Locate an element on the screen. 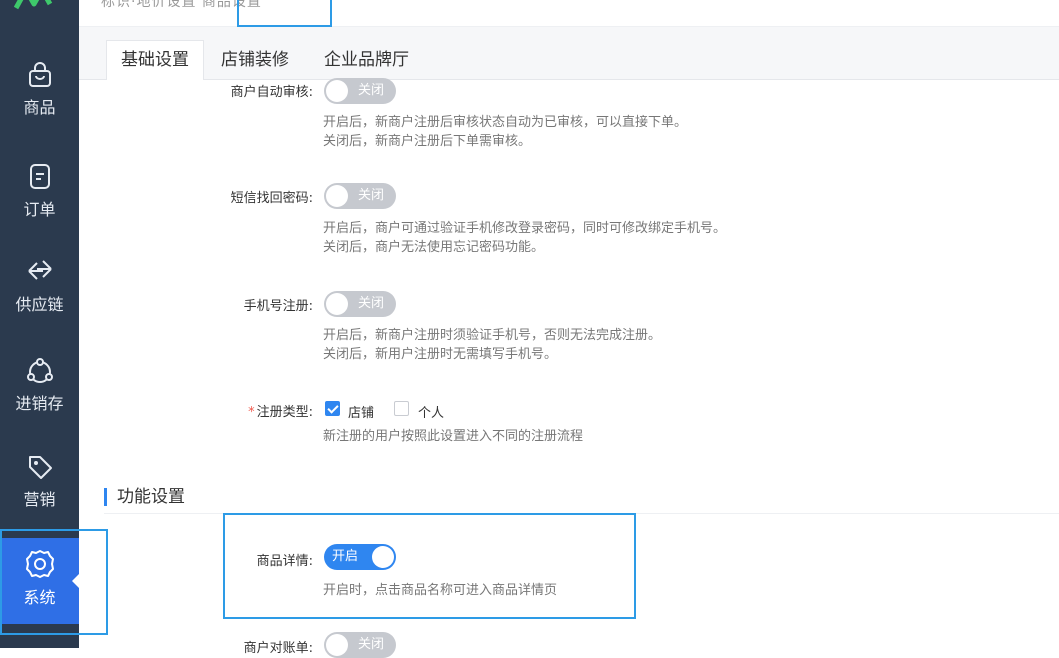 This screenshot has height=658, width=1059. sidebar-item-system: 系统 is located at coordinates (39, 581).